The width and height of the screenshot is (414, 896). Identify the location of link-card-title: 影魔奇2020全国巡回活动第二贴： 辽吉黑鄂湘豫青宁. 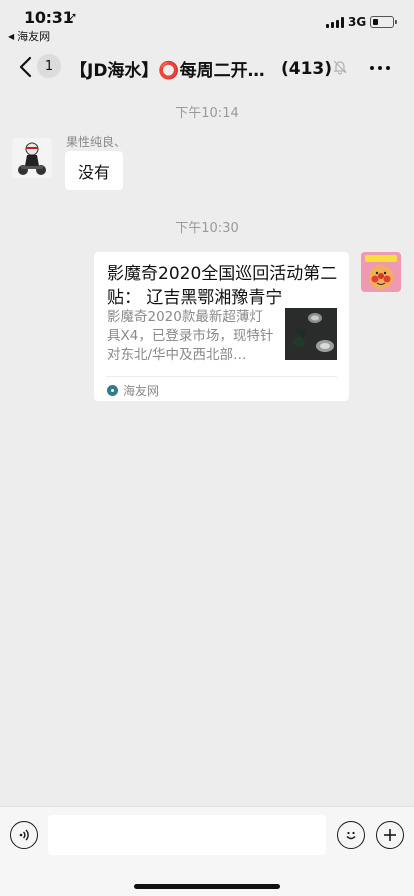
(222, 286).